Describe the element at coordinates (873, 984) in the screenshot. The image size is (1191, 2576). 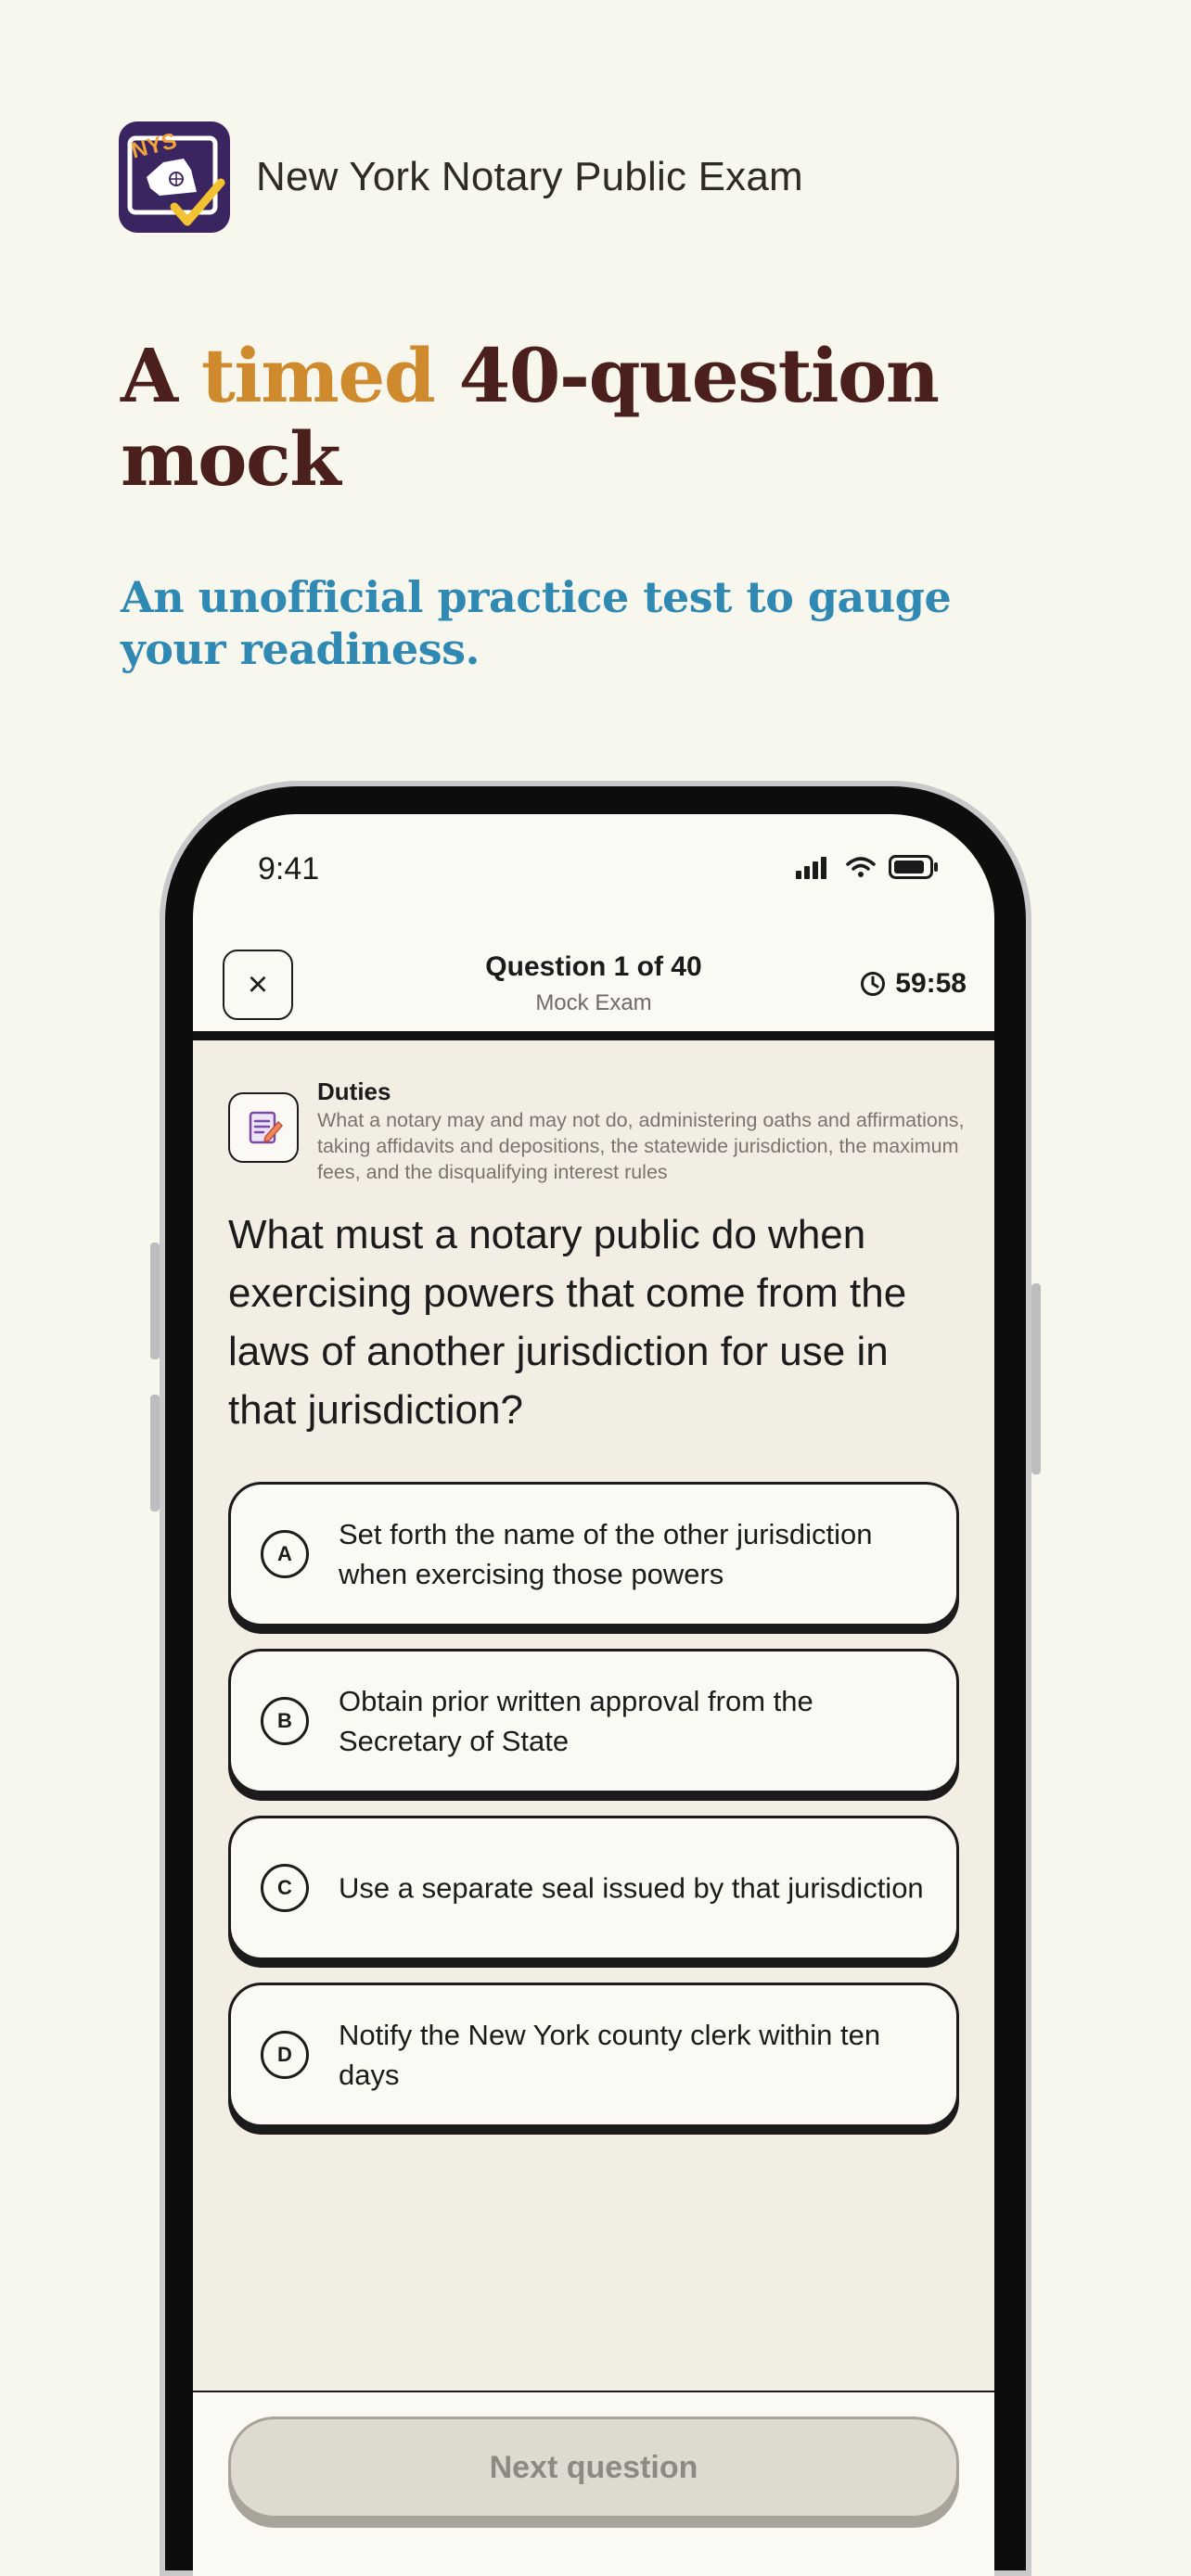
I see `clock-icon` at that location.